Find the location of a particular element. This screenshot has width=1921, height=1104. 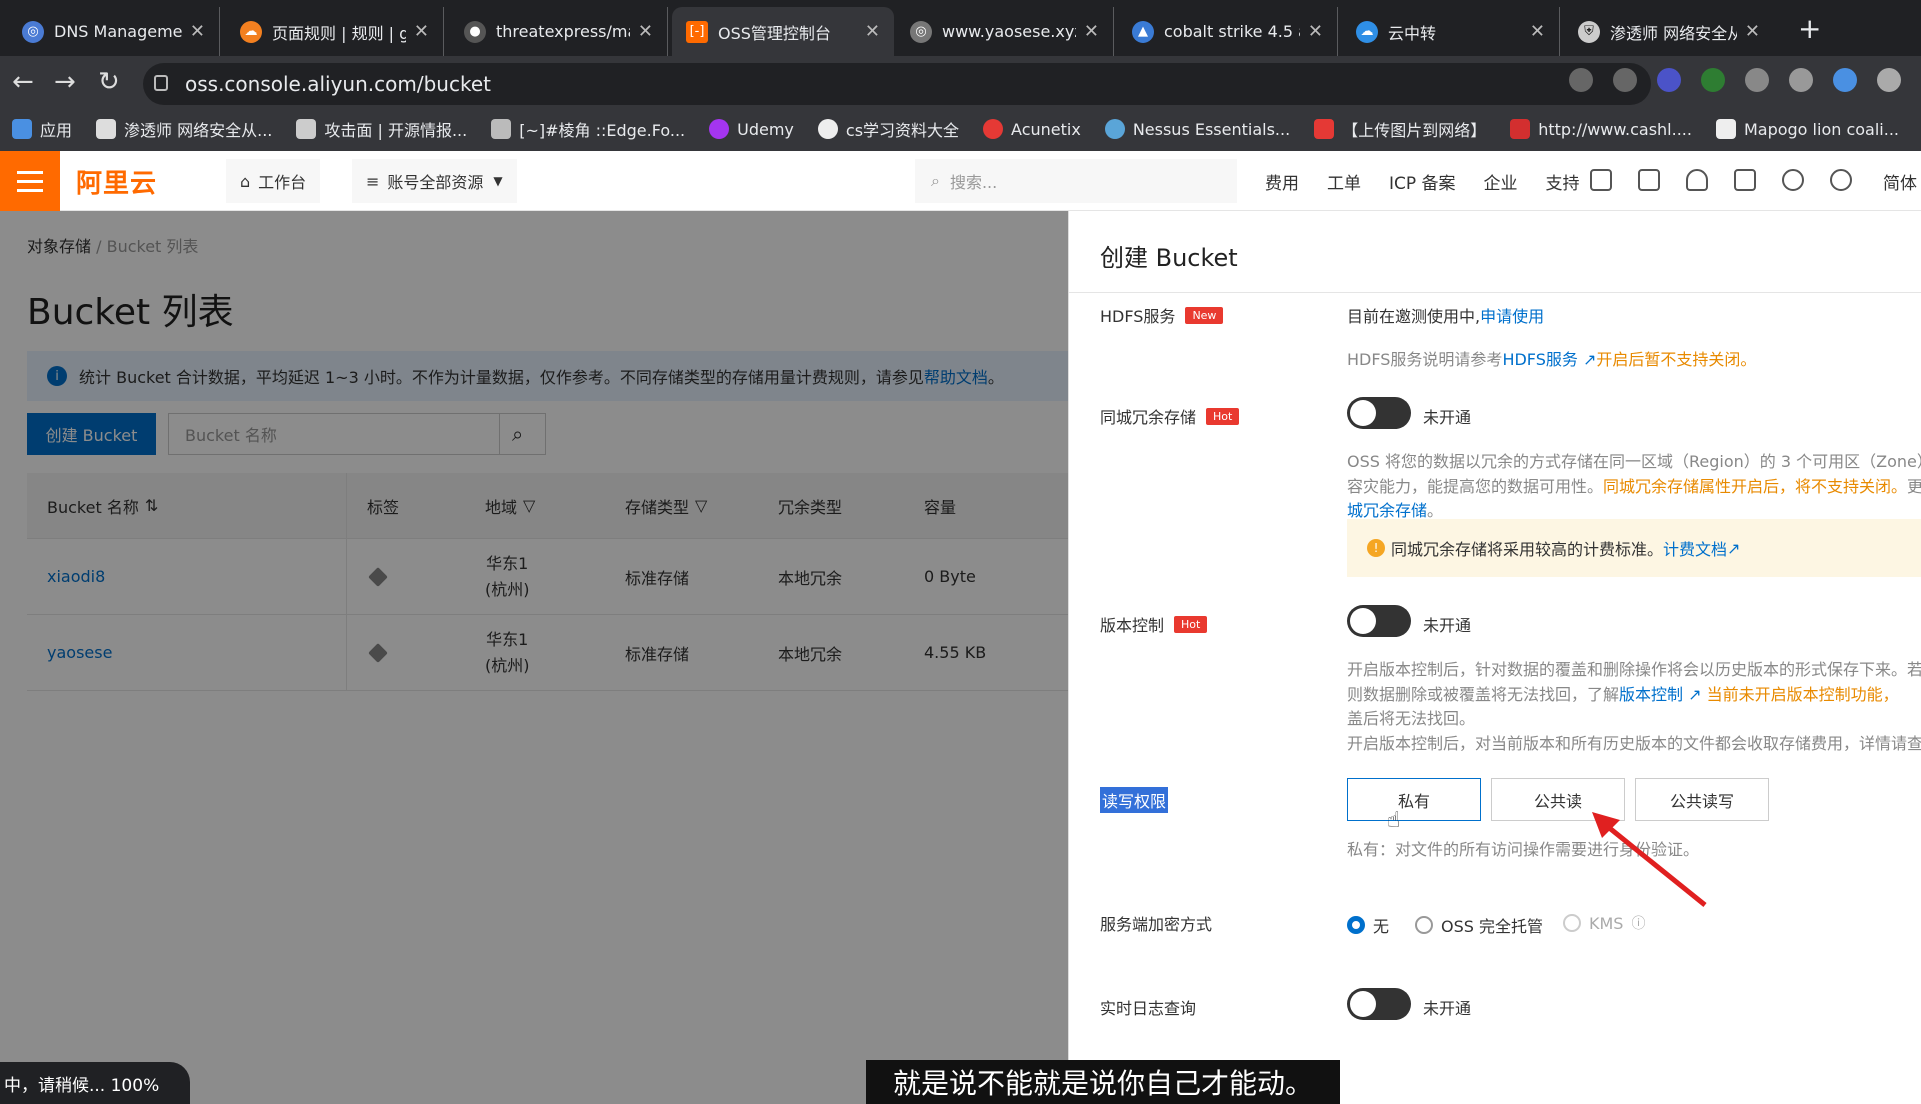

language-switch: 简体 is located at coordinates (1900, 181).